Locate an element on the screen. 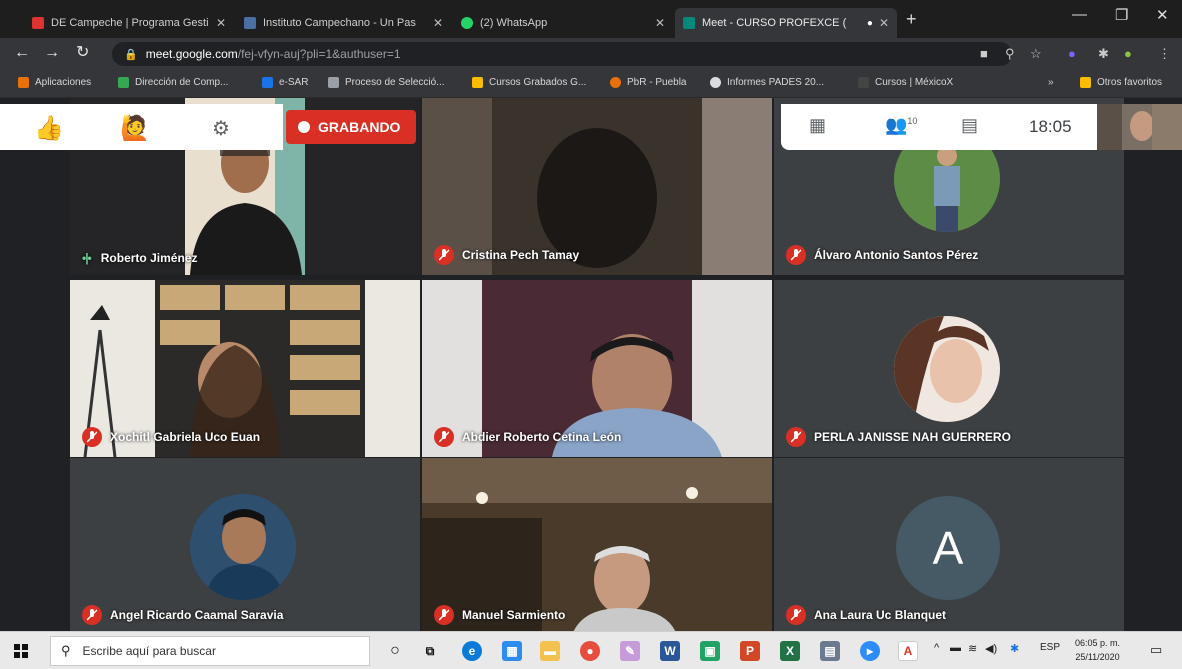 This screenshot has width=1182, height=669. zoom-icon: ⚲ is located at coordinates (1010, 54).